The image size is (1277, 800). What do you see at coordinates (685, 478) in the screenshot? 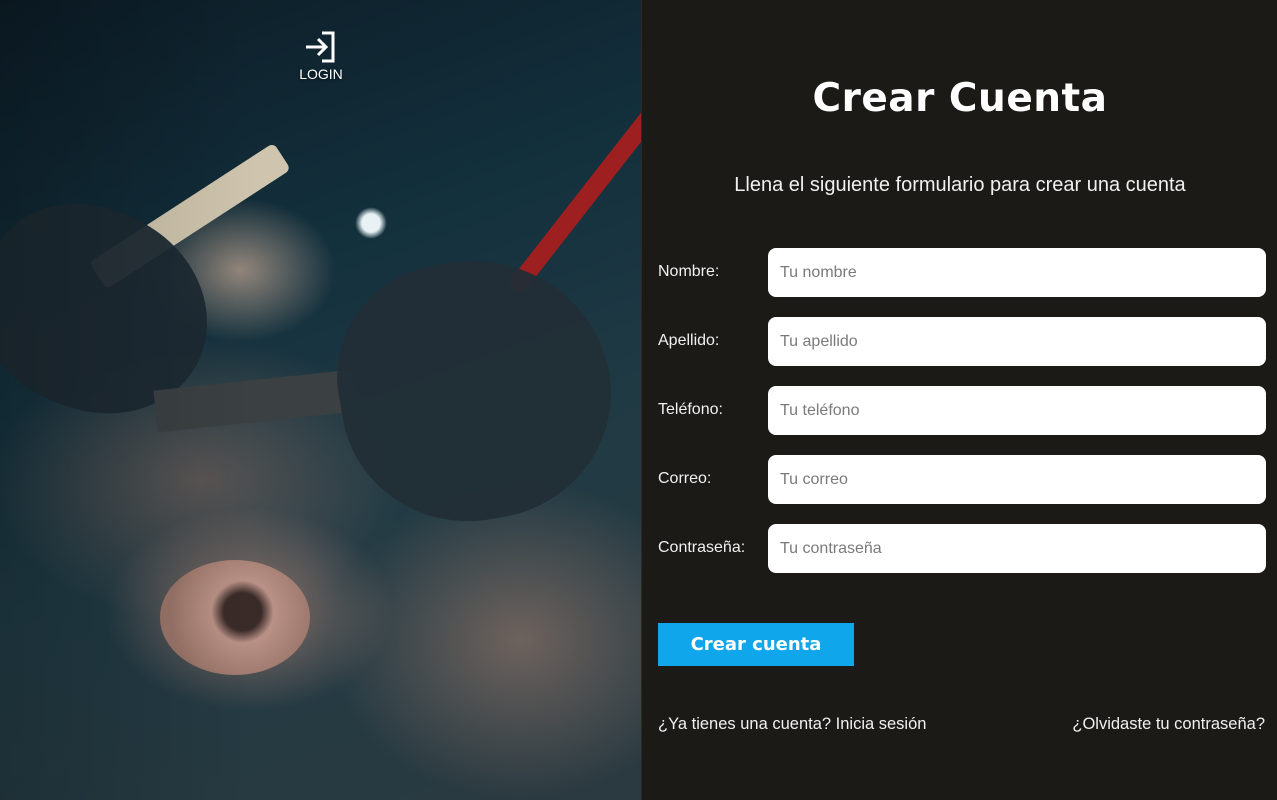
I see `email-label: Correo:` at bounding box center [685, 478].